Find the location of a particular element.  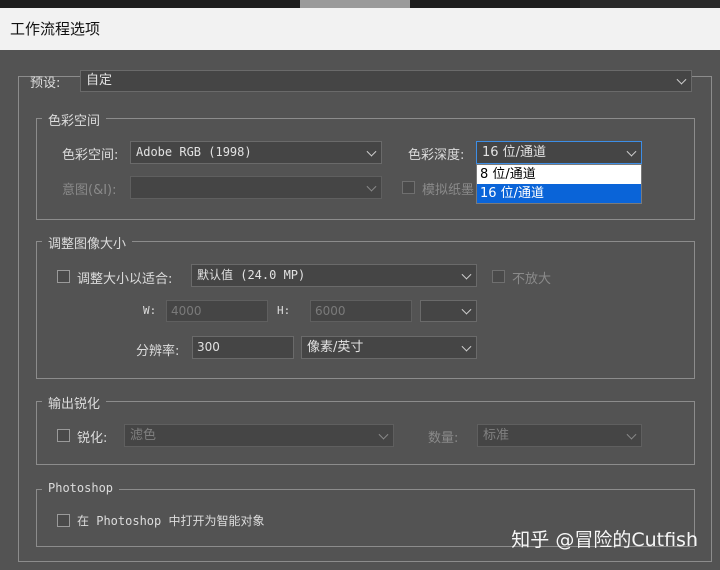

preset-select: 自定 is located at coordinates (386, 81).